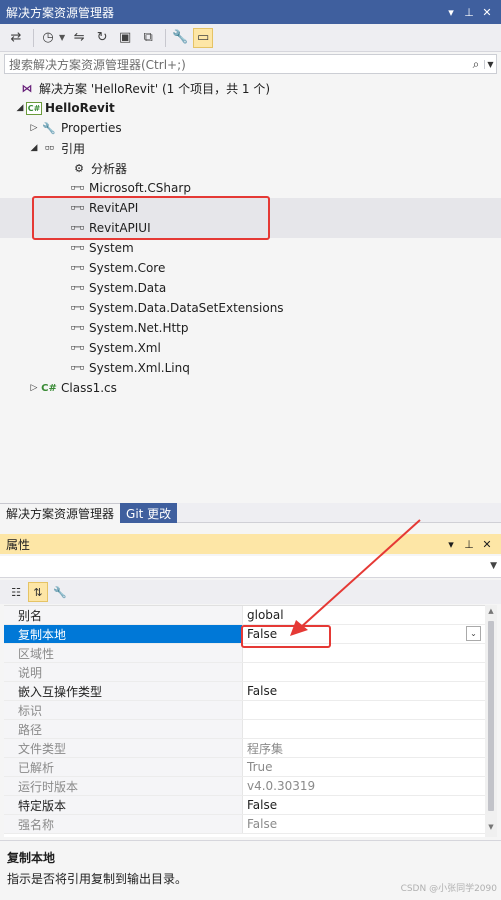  Describe the element at coordinates (129, 188) in the screenshot. I see `tree-node-reference: ▫─▫ Microsoft.CSharp` at that location.